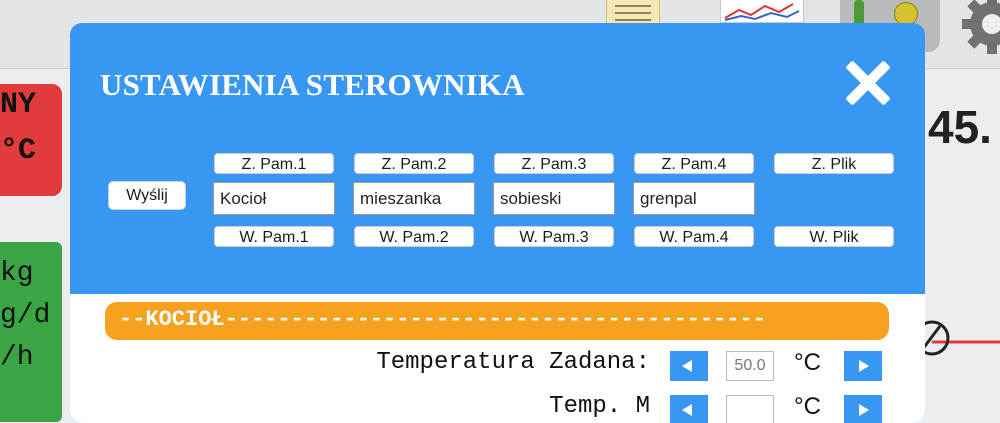 The image size is (1000, 423). I want to click on chart-icon-graphic, so click(762, 12).